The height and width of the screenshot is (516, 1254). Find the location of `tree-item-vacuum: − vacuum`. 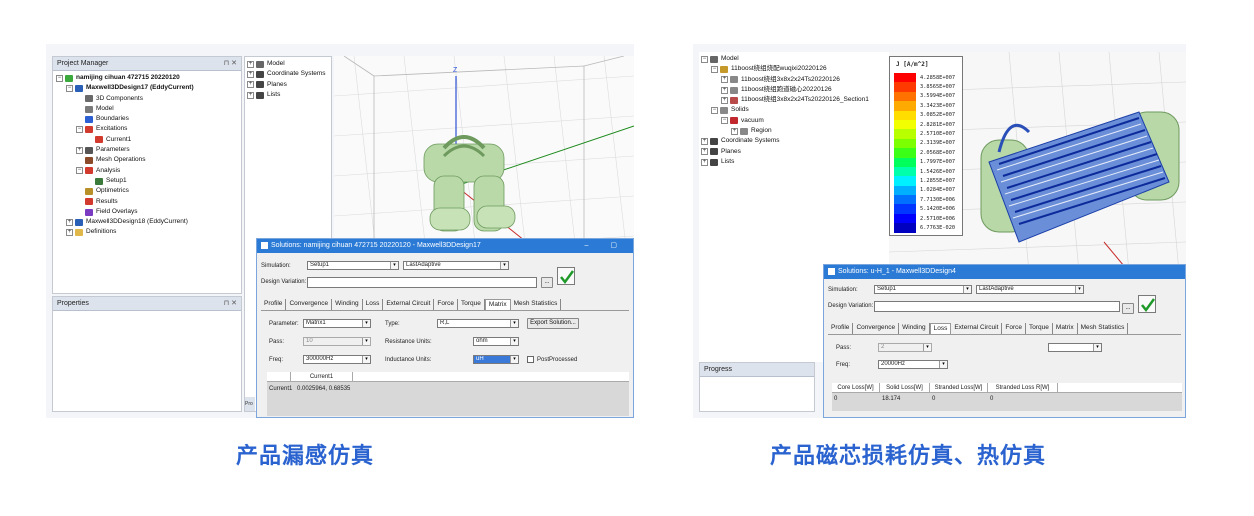

tree-item-vacuum: − vacuum is located at coordinates (785, 121).